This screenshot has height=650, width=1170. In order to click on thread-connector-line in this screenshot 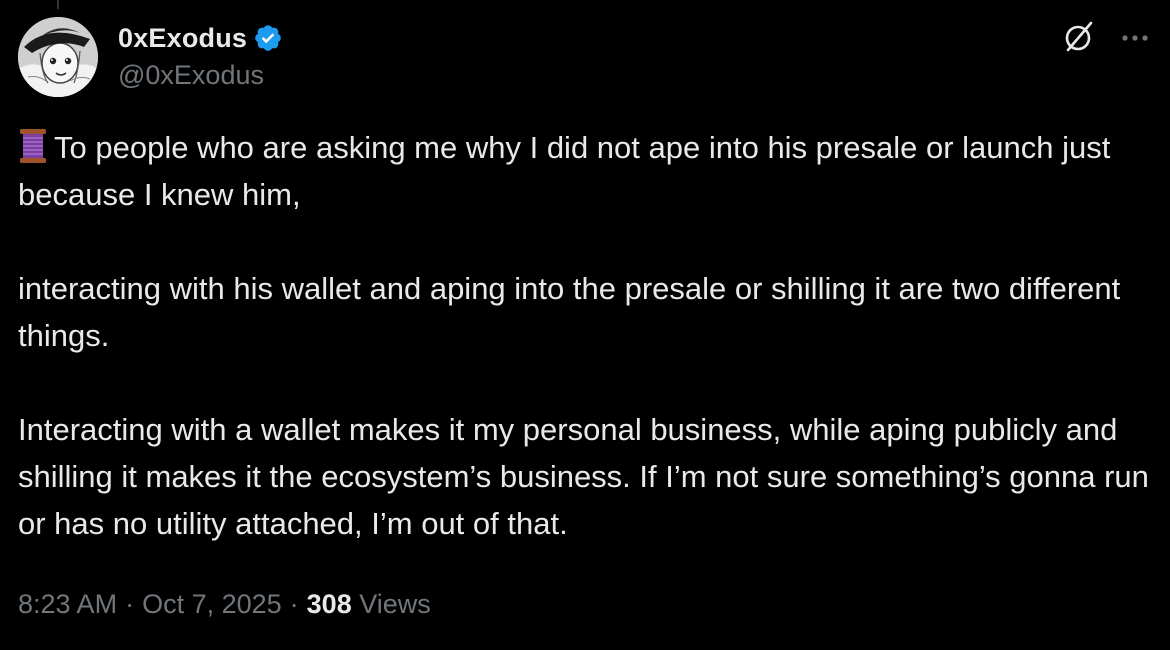, I will do `click(58, 4)`.